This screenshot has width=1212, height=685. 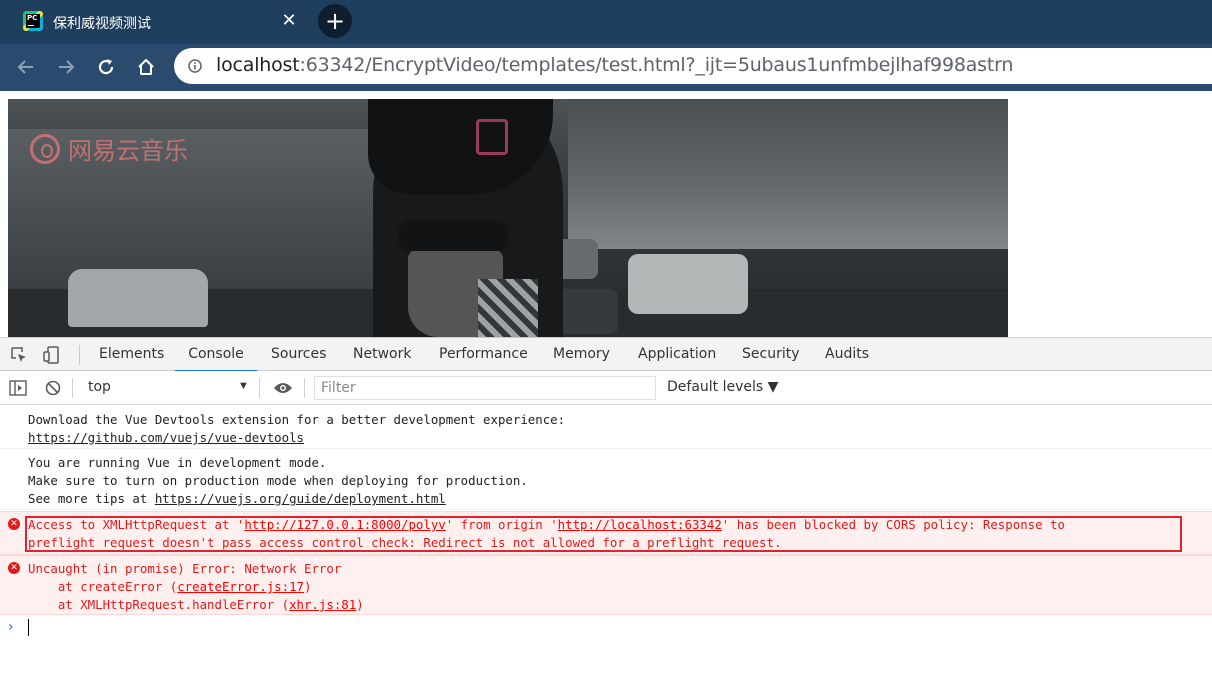 I want to click on devtools-separator, so click(x=79, y=355).